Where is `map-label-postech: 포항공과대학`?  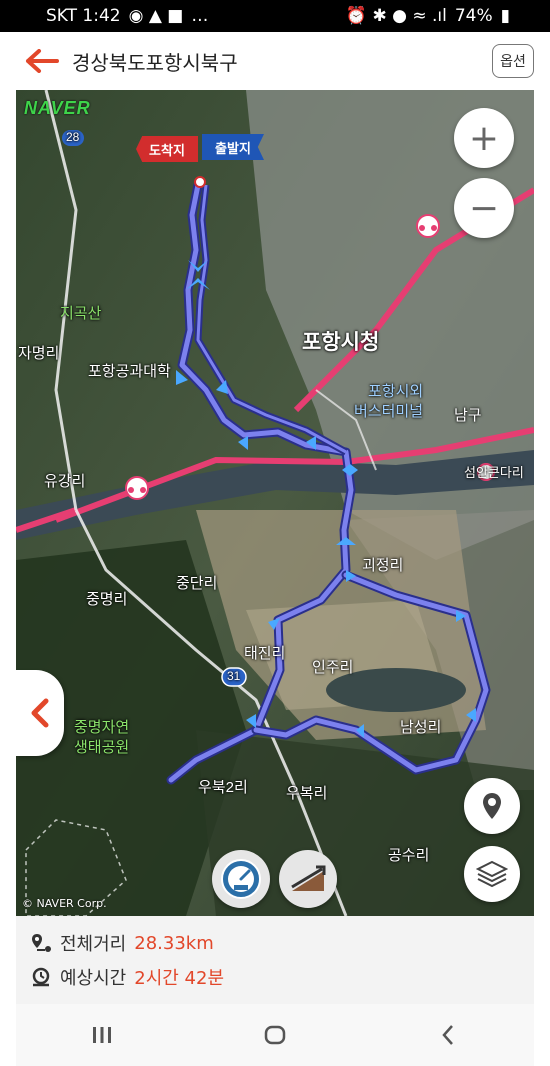
map-label-postech: 포항공과대학 is located at coordinates (129, 371).